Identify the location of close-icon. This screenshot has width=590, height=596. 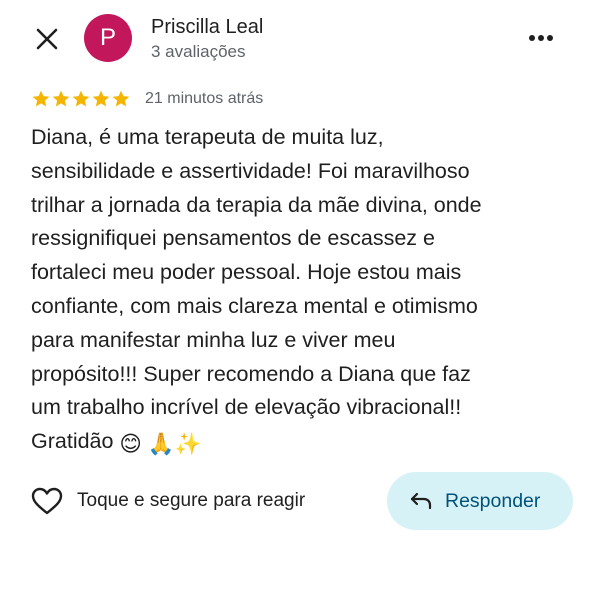
(47, 39).